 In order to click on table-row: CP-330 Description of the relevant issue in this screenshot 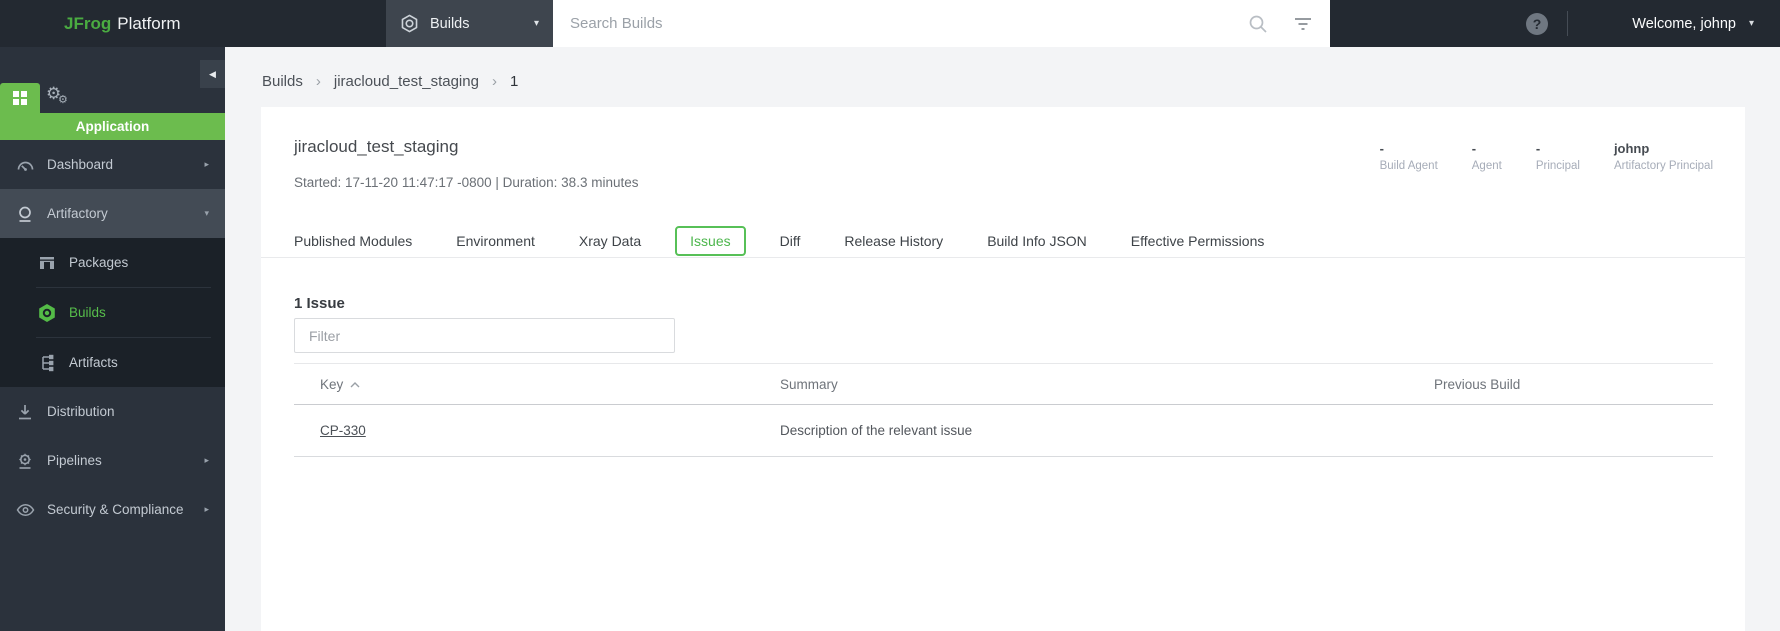, I will do `click(1003, 431)`.